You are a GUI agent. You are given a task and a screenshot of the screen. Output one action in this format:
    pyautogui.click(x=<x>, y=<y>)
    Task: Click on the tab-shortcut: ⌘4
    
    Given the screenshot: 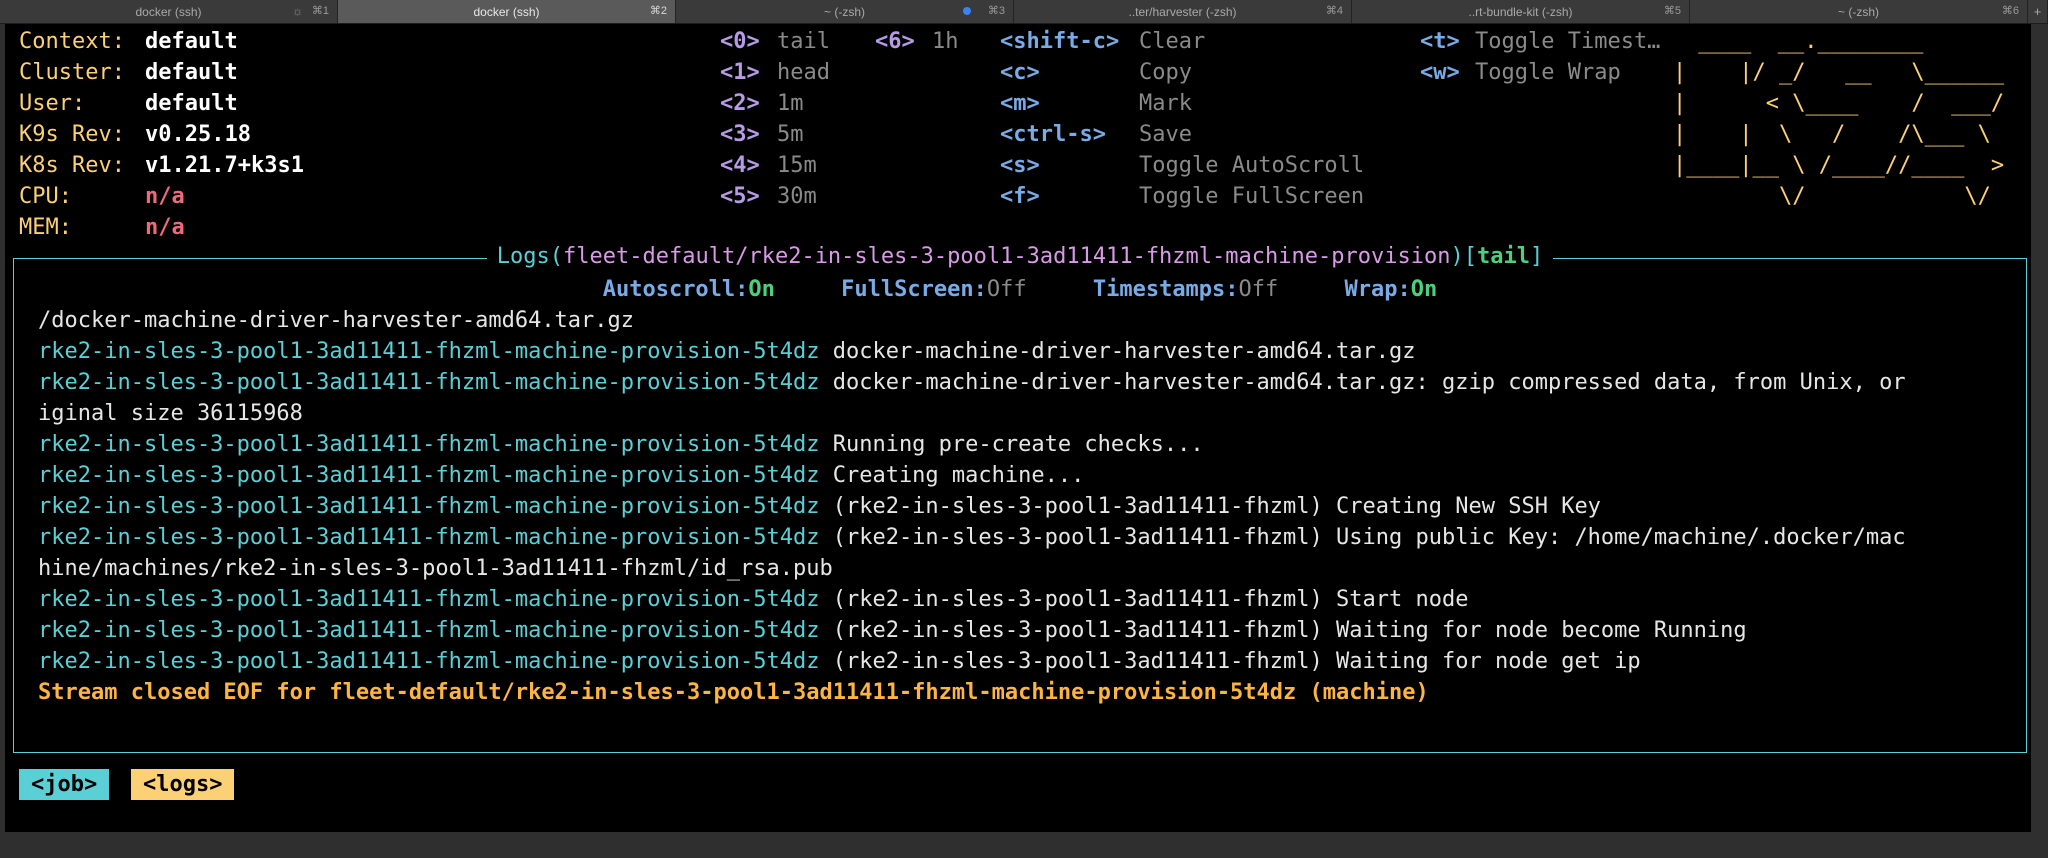 What is the action you would take?
    pyautogui.click(x=1334, y=11)
    